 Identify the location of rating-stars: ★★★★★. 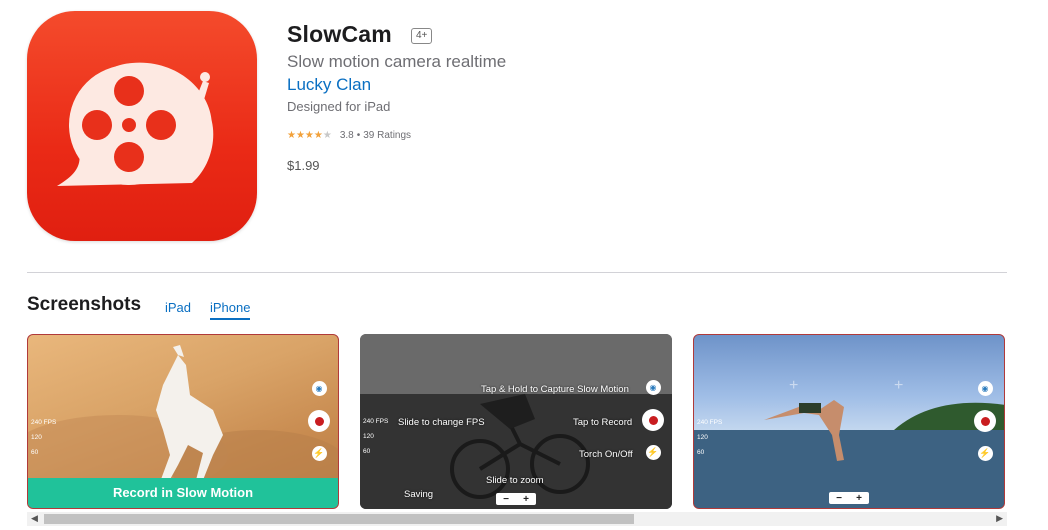
(309, 135).